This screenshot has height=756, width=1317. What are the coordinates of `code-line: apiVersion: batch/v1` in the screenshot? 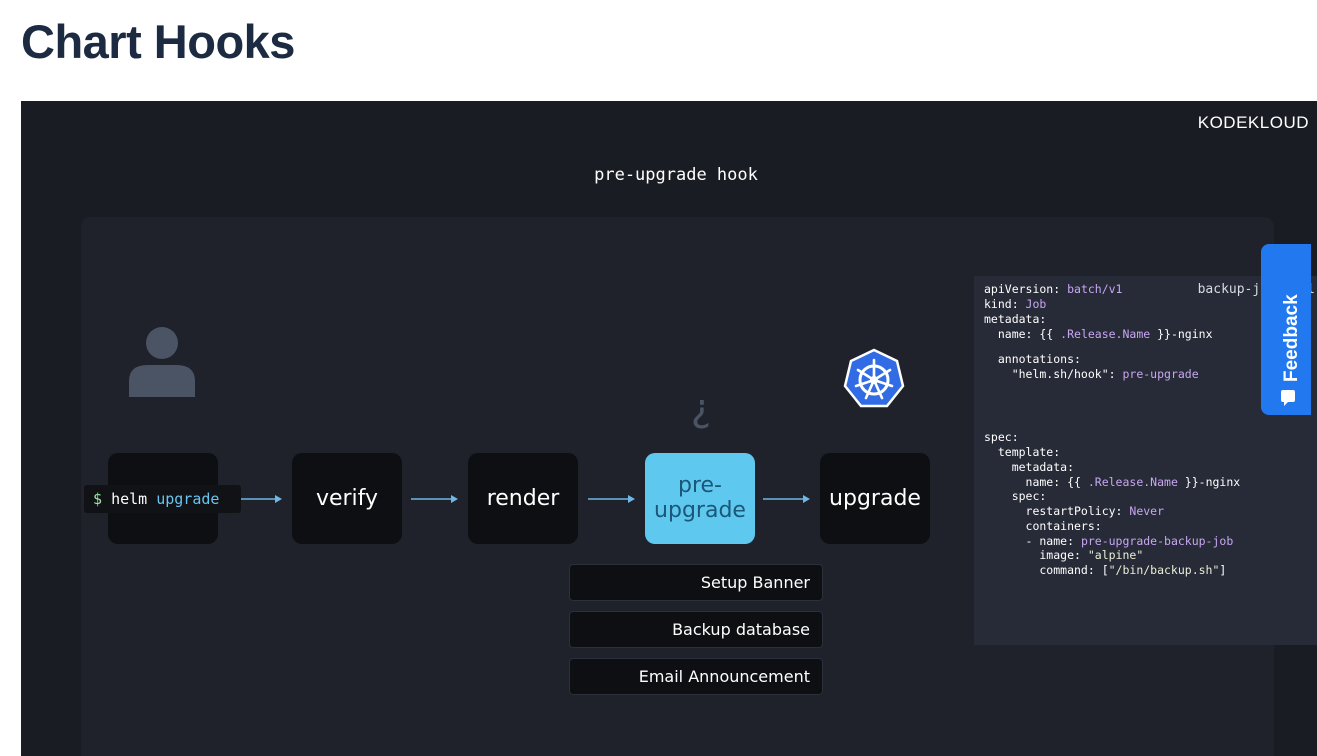 It's located at (1053, 289).